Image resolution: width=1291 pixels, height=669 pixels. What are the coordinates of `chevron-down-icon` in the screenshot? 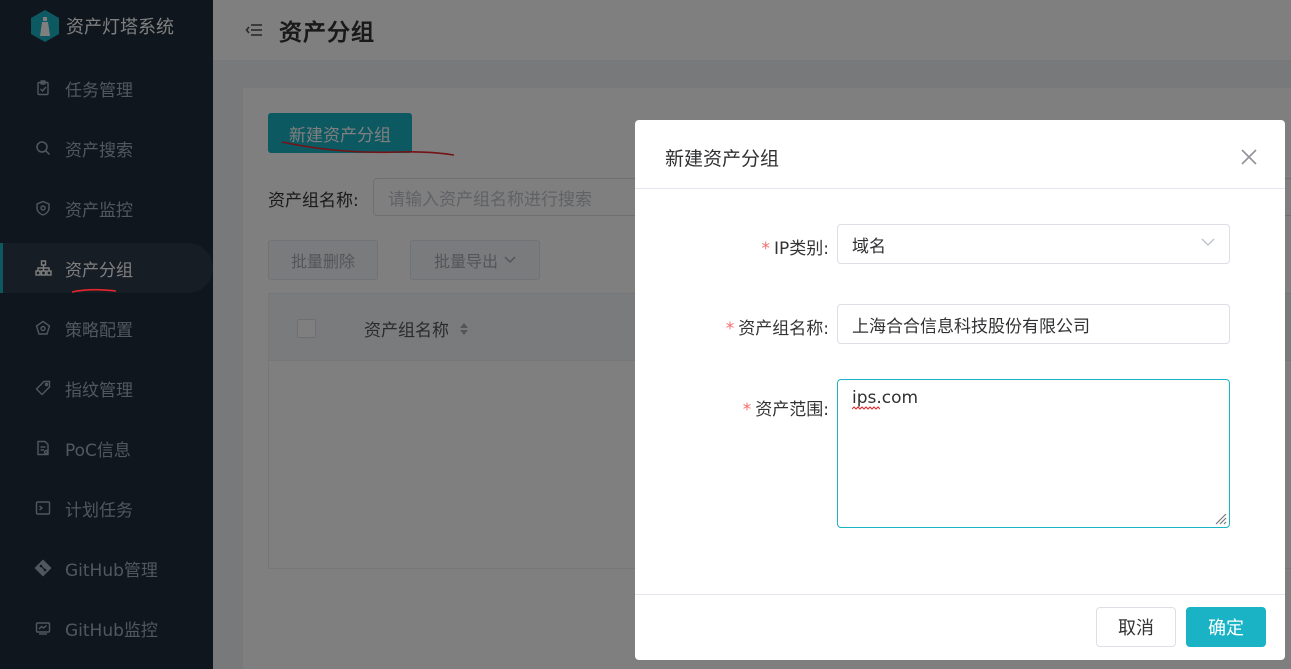 It's located at (1208, 242).